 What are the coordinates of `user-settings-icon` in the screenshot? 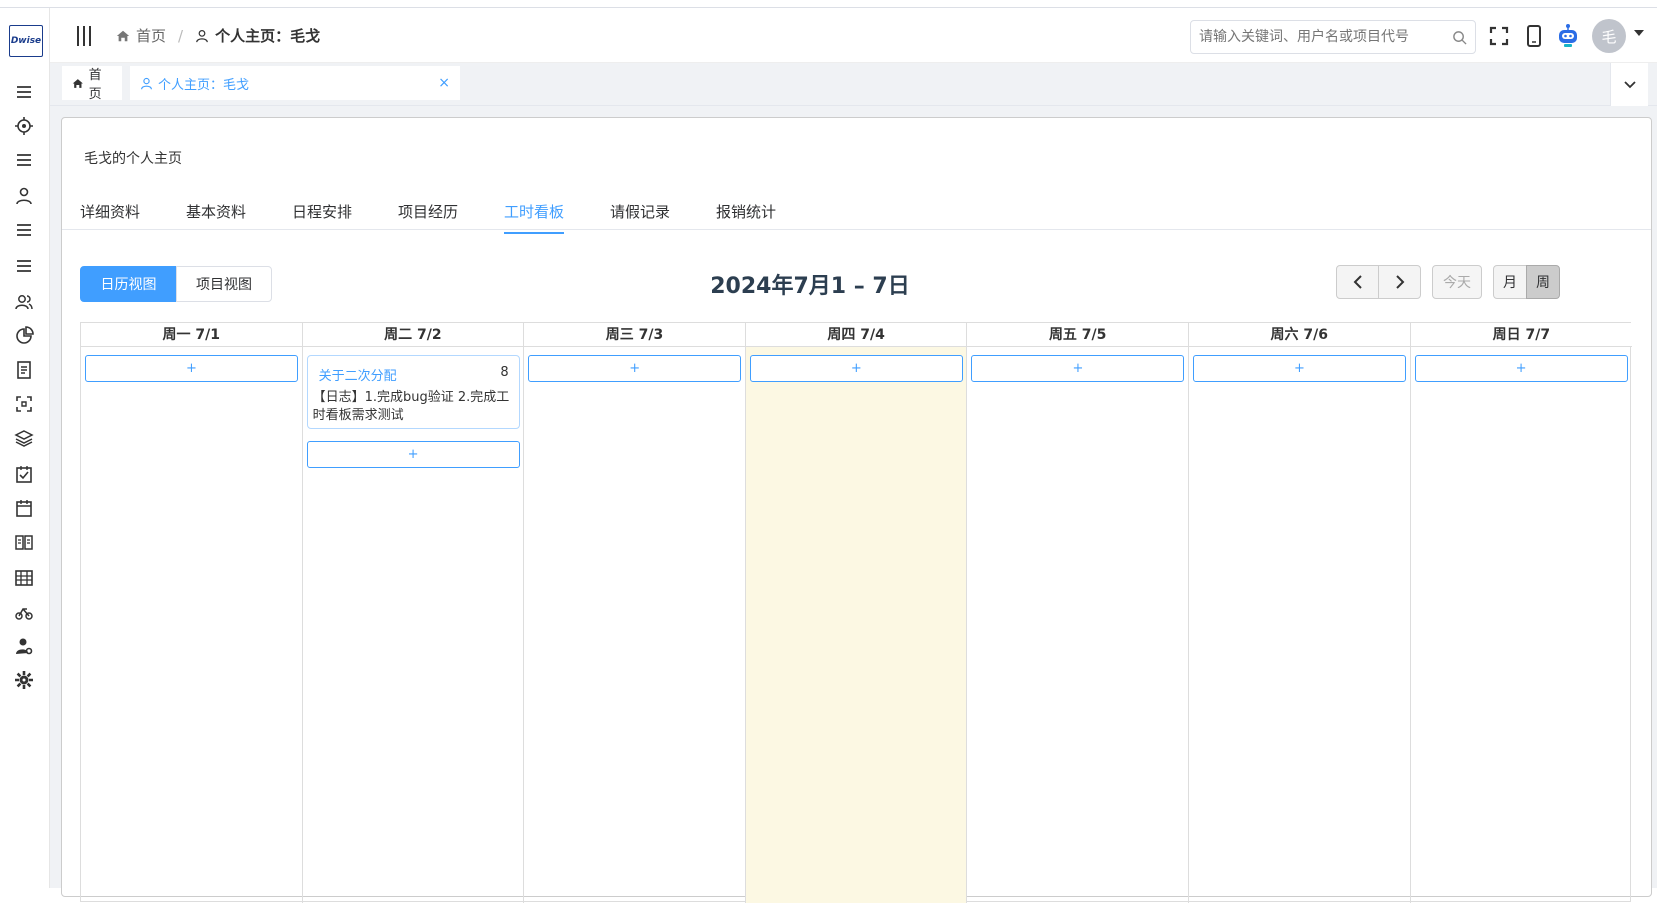 It's located at (24, 646).